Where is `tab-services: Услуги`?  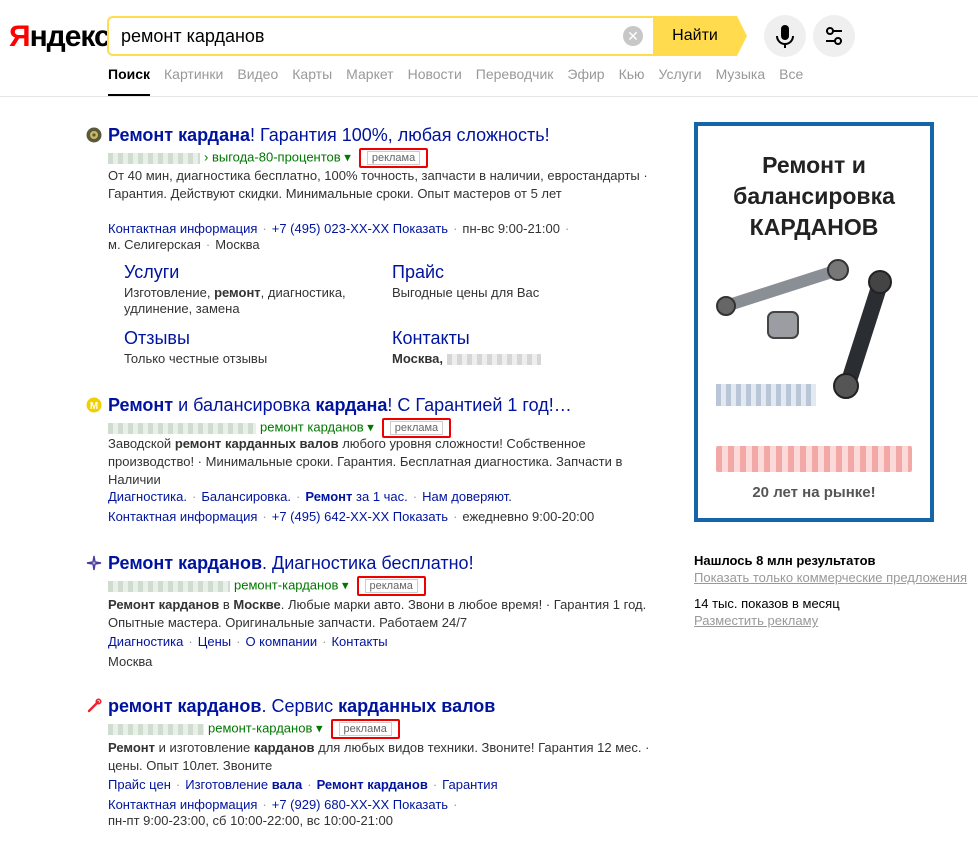
tab-services: Услуги is located at coordinates (680, 80).